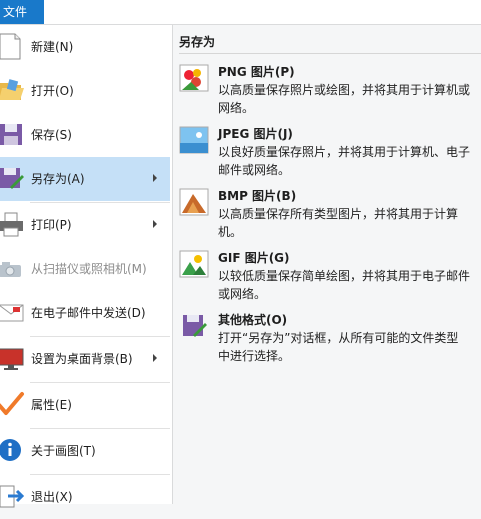 The image size is (481, 519). I want to click on save-as-other-formats-option: 其他格式(O) 打开“另存为”对话框，从所有可能的文件类型中进行选择。, so click(325, 339).